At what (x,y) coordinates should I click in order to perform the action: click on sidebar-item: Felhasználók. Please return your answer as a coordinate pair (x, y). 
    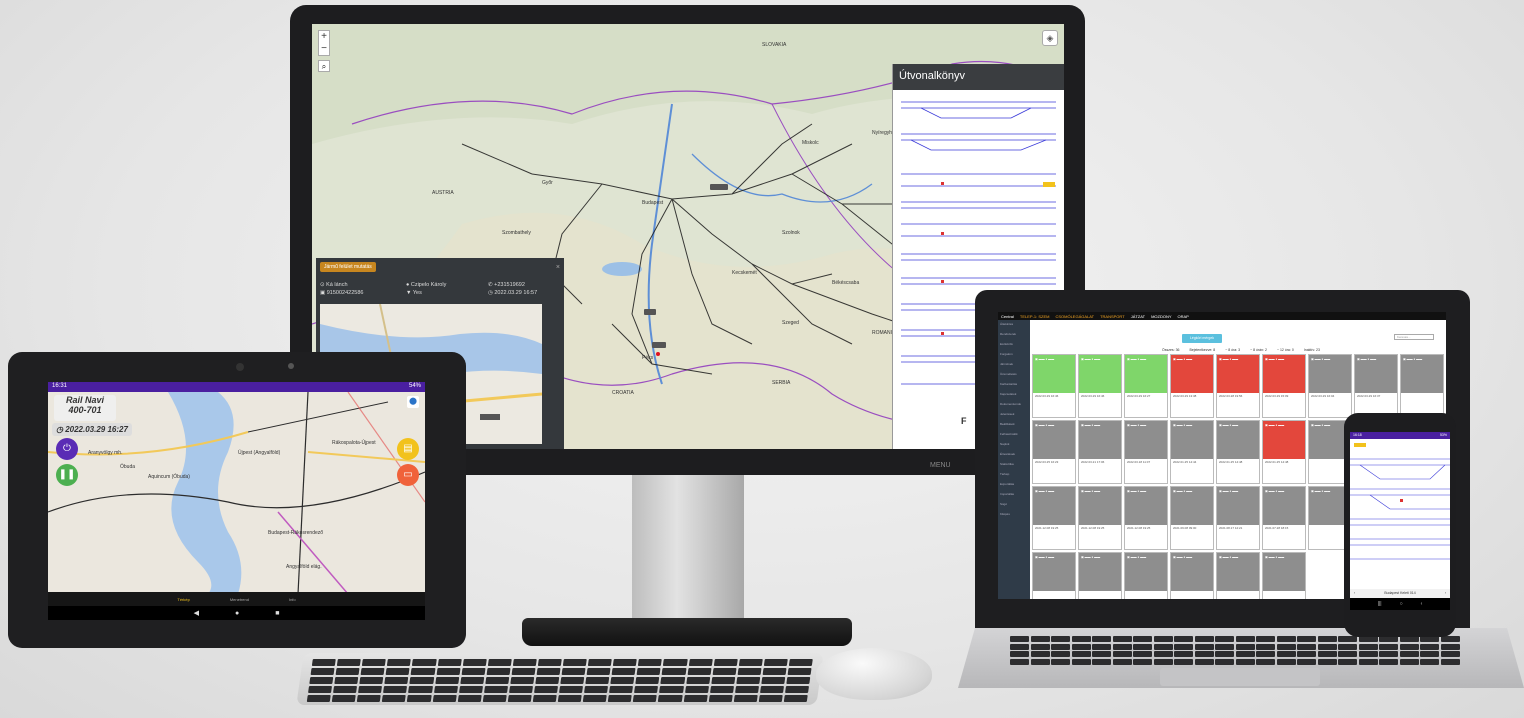
    Looking at the image, I should click on (1014, 435).